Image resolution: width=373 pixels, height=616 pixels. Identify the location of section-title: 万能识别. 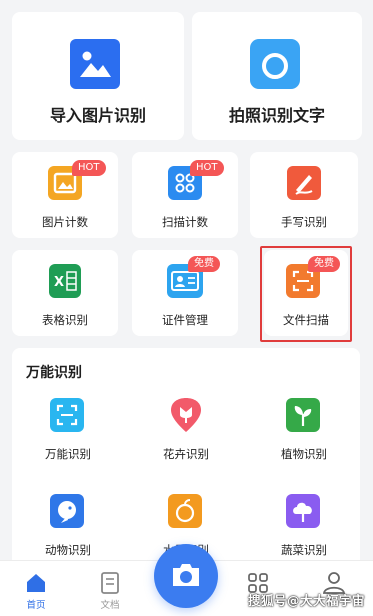
(54, 373).